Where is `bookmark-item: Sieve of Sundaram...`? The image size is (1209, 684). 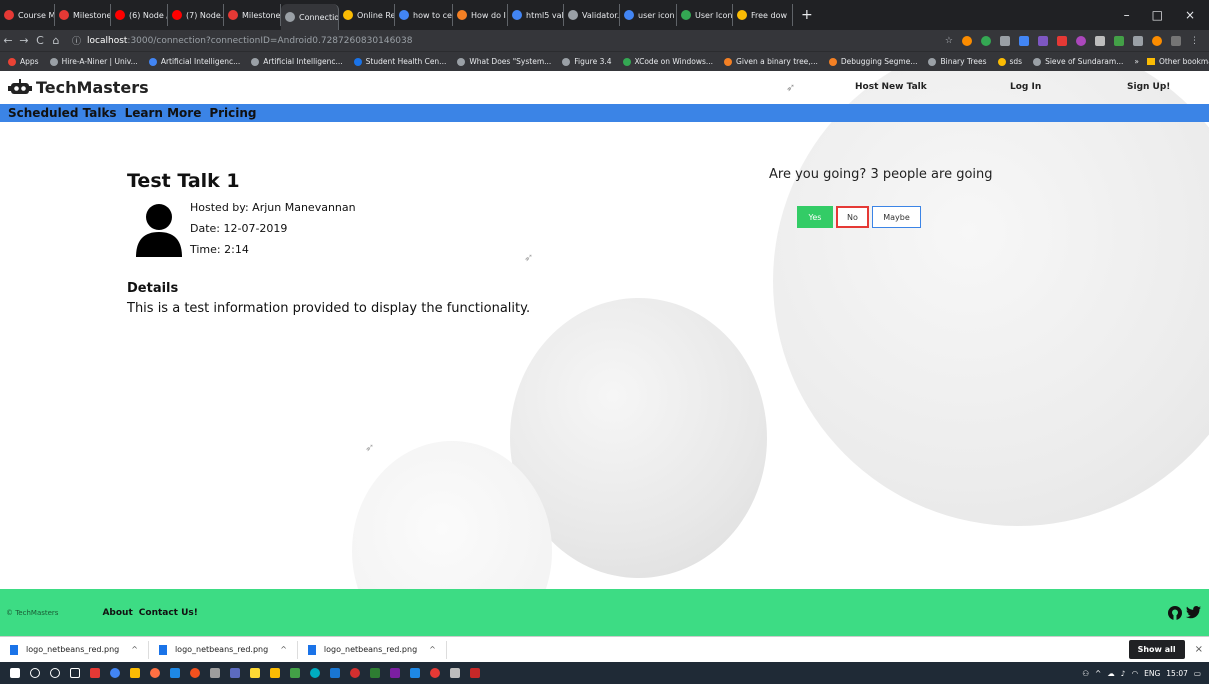
bookmark-item: Sieve of Sundaram... is located at coordinates (1078, 61).